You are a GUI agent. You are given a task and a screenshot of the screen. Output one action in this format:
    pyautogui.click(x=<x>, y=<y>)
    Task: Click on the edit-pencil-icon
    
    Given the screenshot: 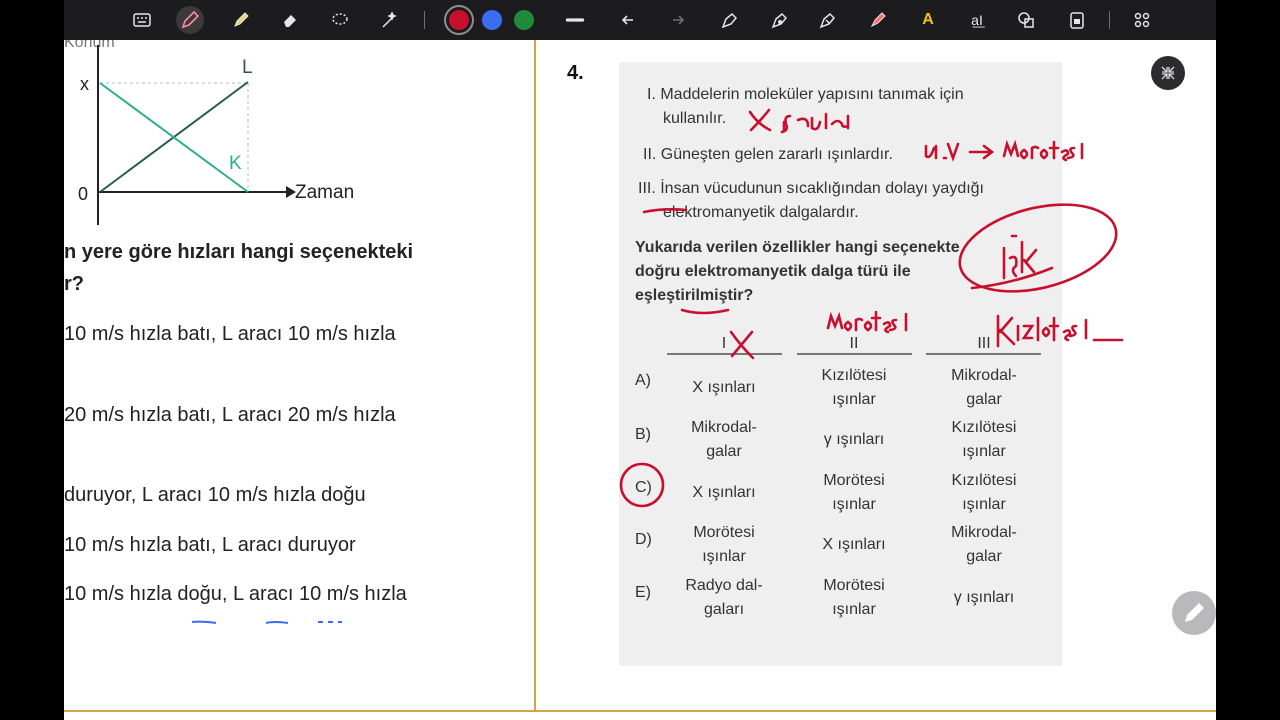 What is the action you would take?
    pyautogui.click(x=1194, y=612)
    